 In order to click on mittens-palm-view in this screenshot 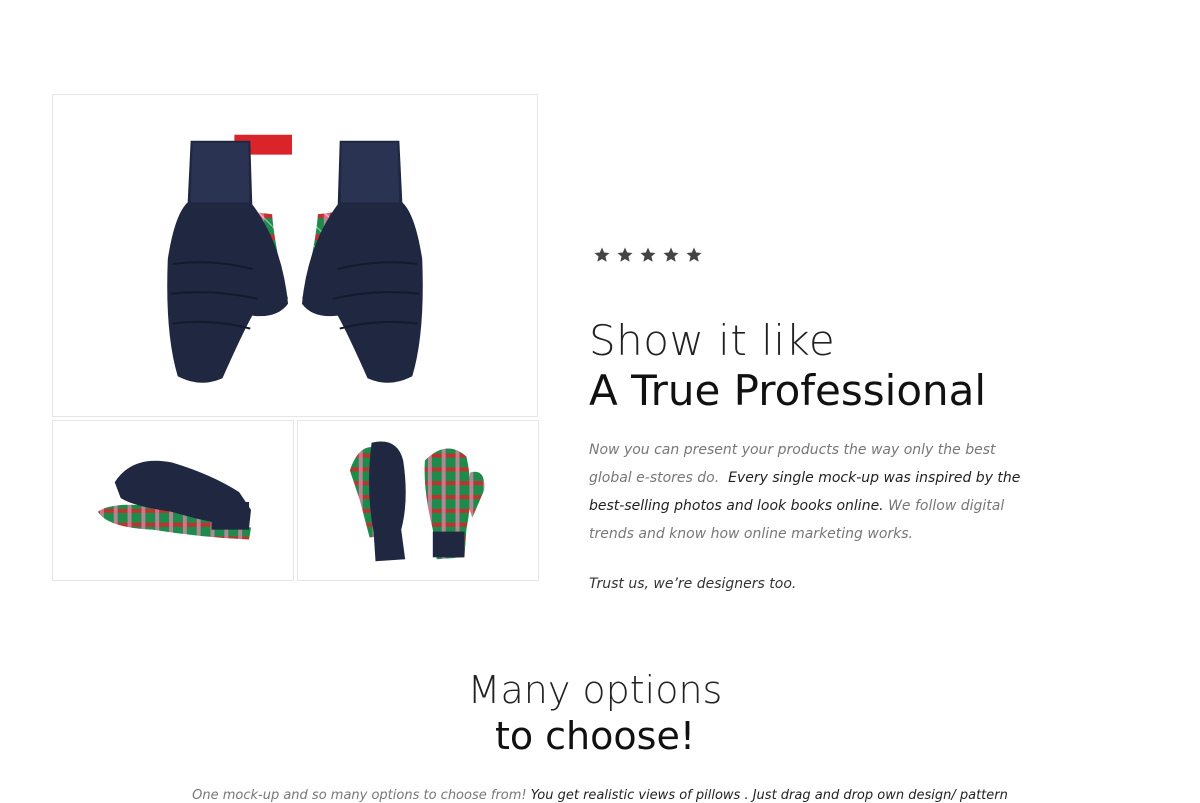, I will do `click(417, 501)`.